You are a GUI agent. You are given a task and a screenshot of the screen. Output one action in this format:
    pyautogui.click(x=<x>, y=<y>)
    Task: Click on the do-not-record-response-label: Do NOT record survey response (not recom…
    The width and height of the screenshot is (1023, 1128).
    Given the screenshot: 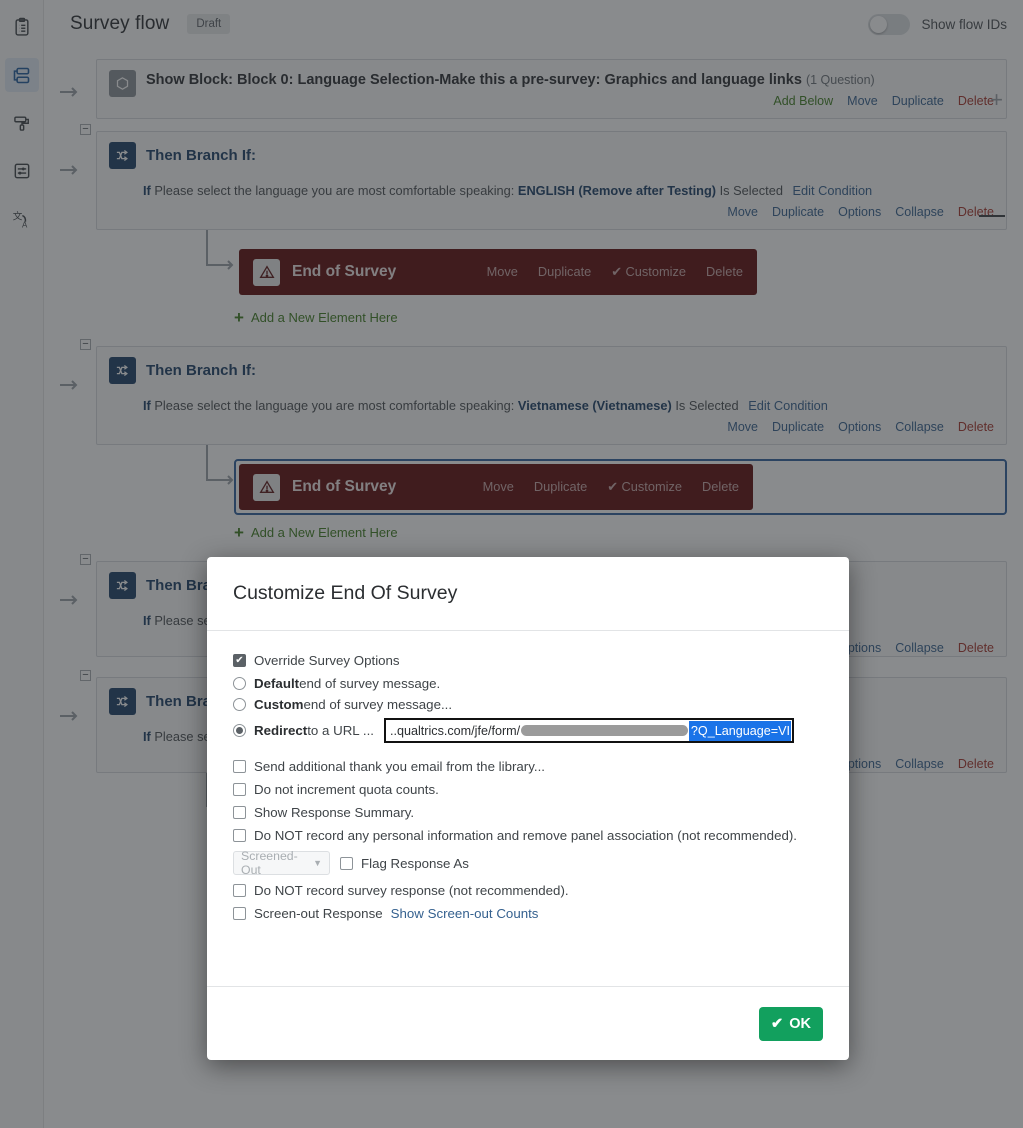 What is the action you would take?
    pyautogui.click(x=411, y=890)
    